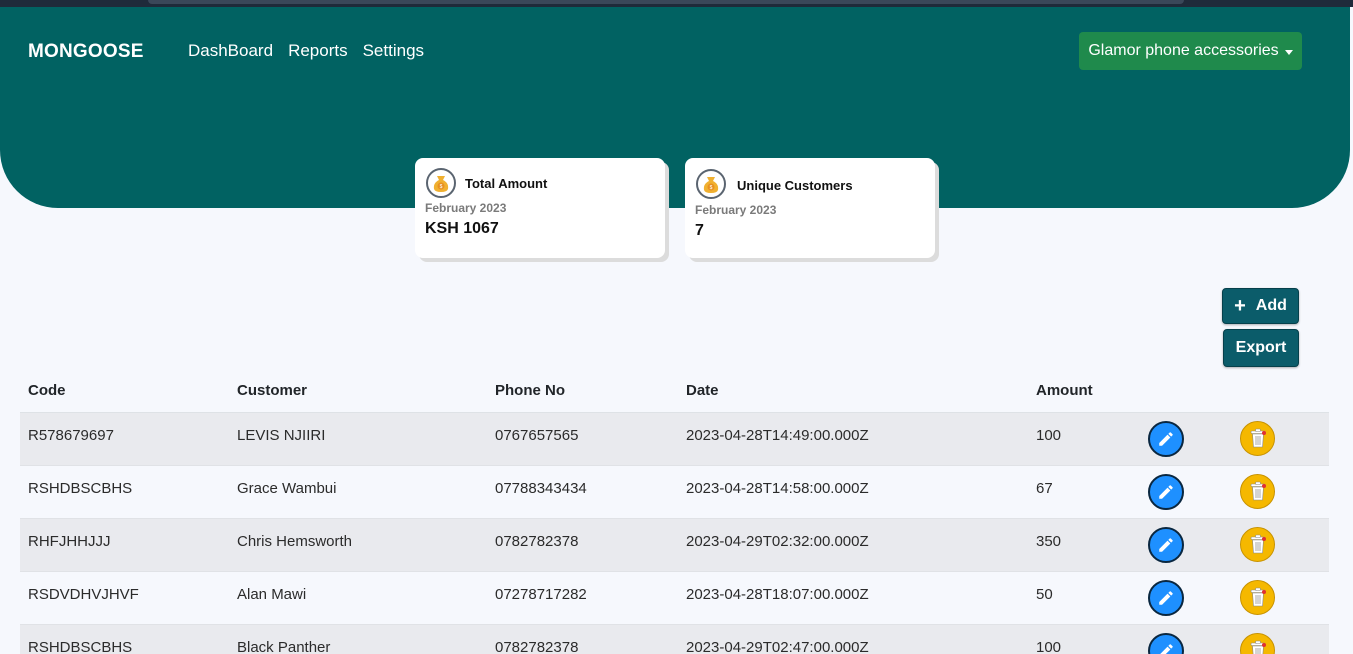 The image size is (1353, 654). What do you see at coordinates (1288, 52) in the screenshot?
I see `caret-down-icon` at bounding box center [1288, 52].